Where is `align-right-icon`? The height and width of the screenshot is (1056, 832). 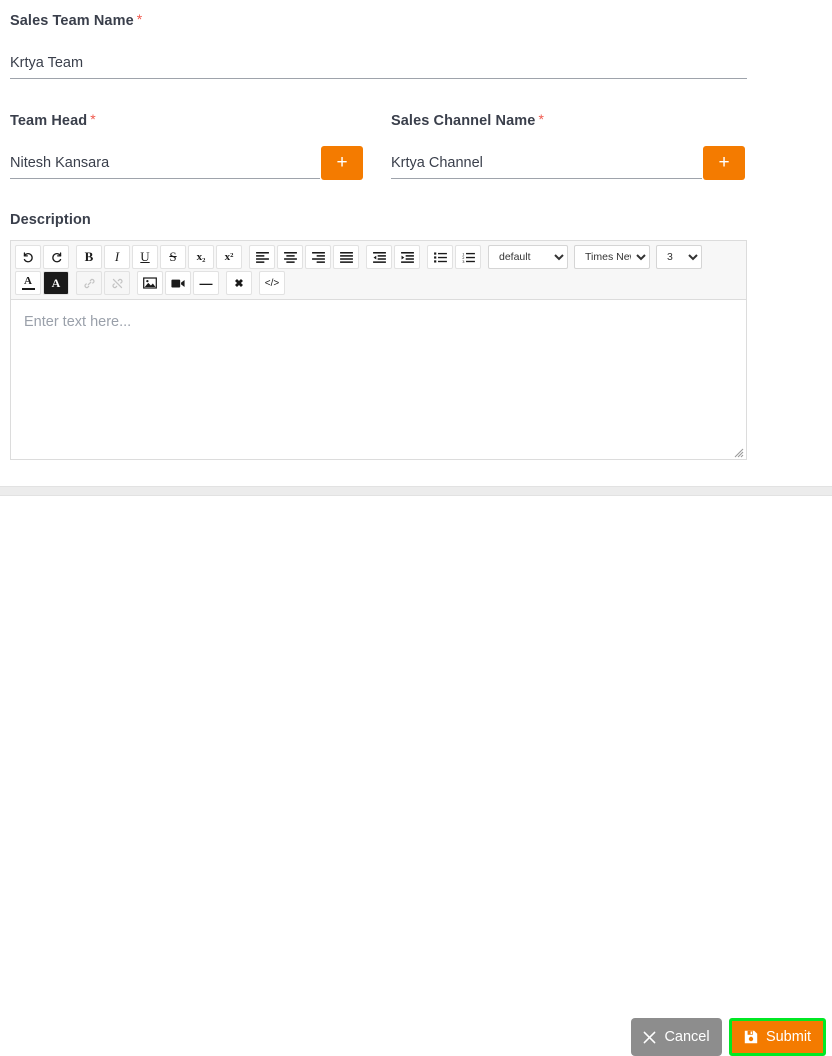
align-right-icon is located at coordinates (318, 257).